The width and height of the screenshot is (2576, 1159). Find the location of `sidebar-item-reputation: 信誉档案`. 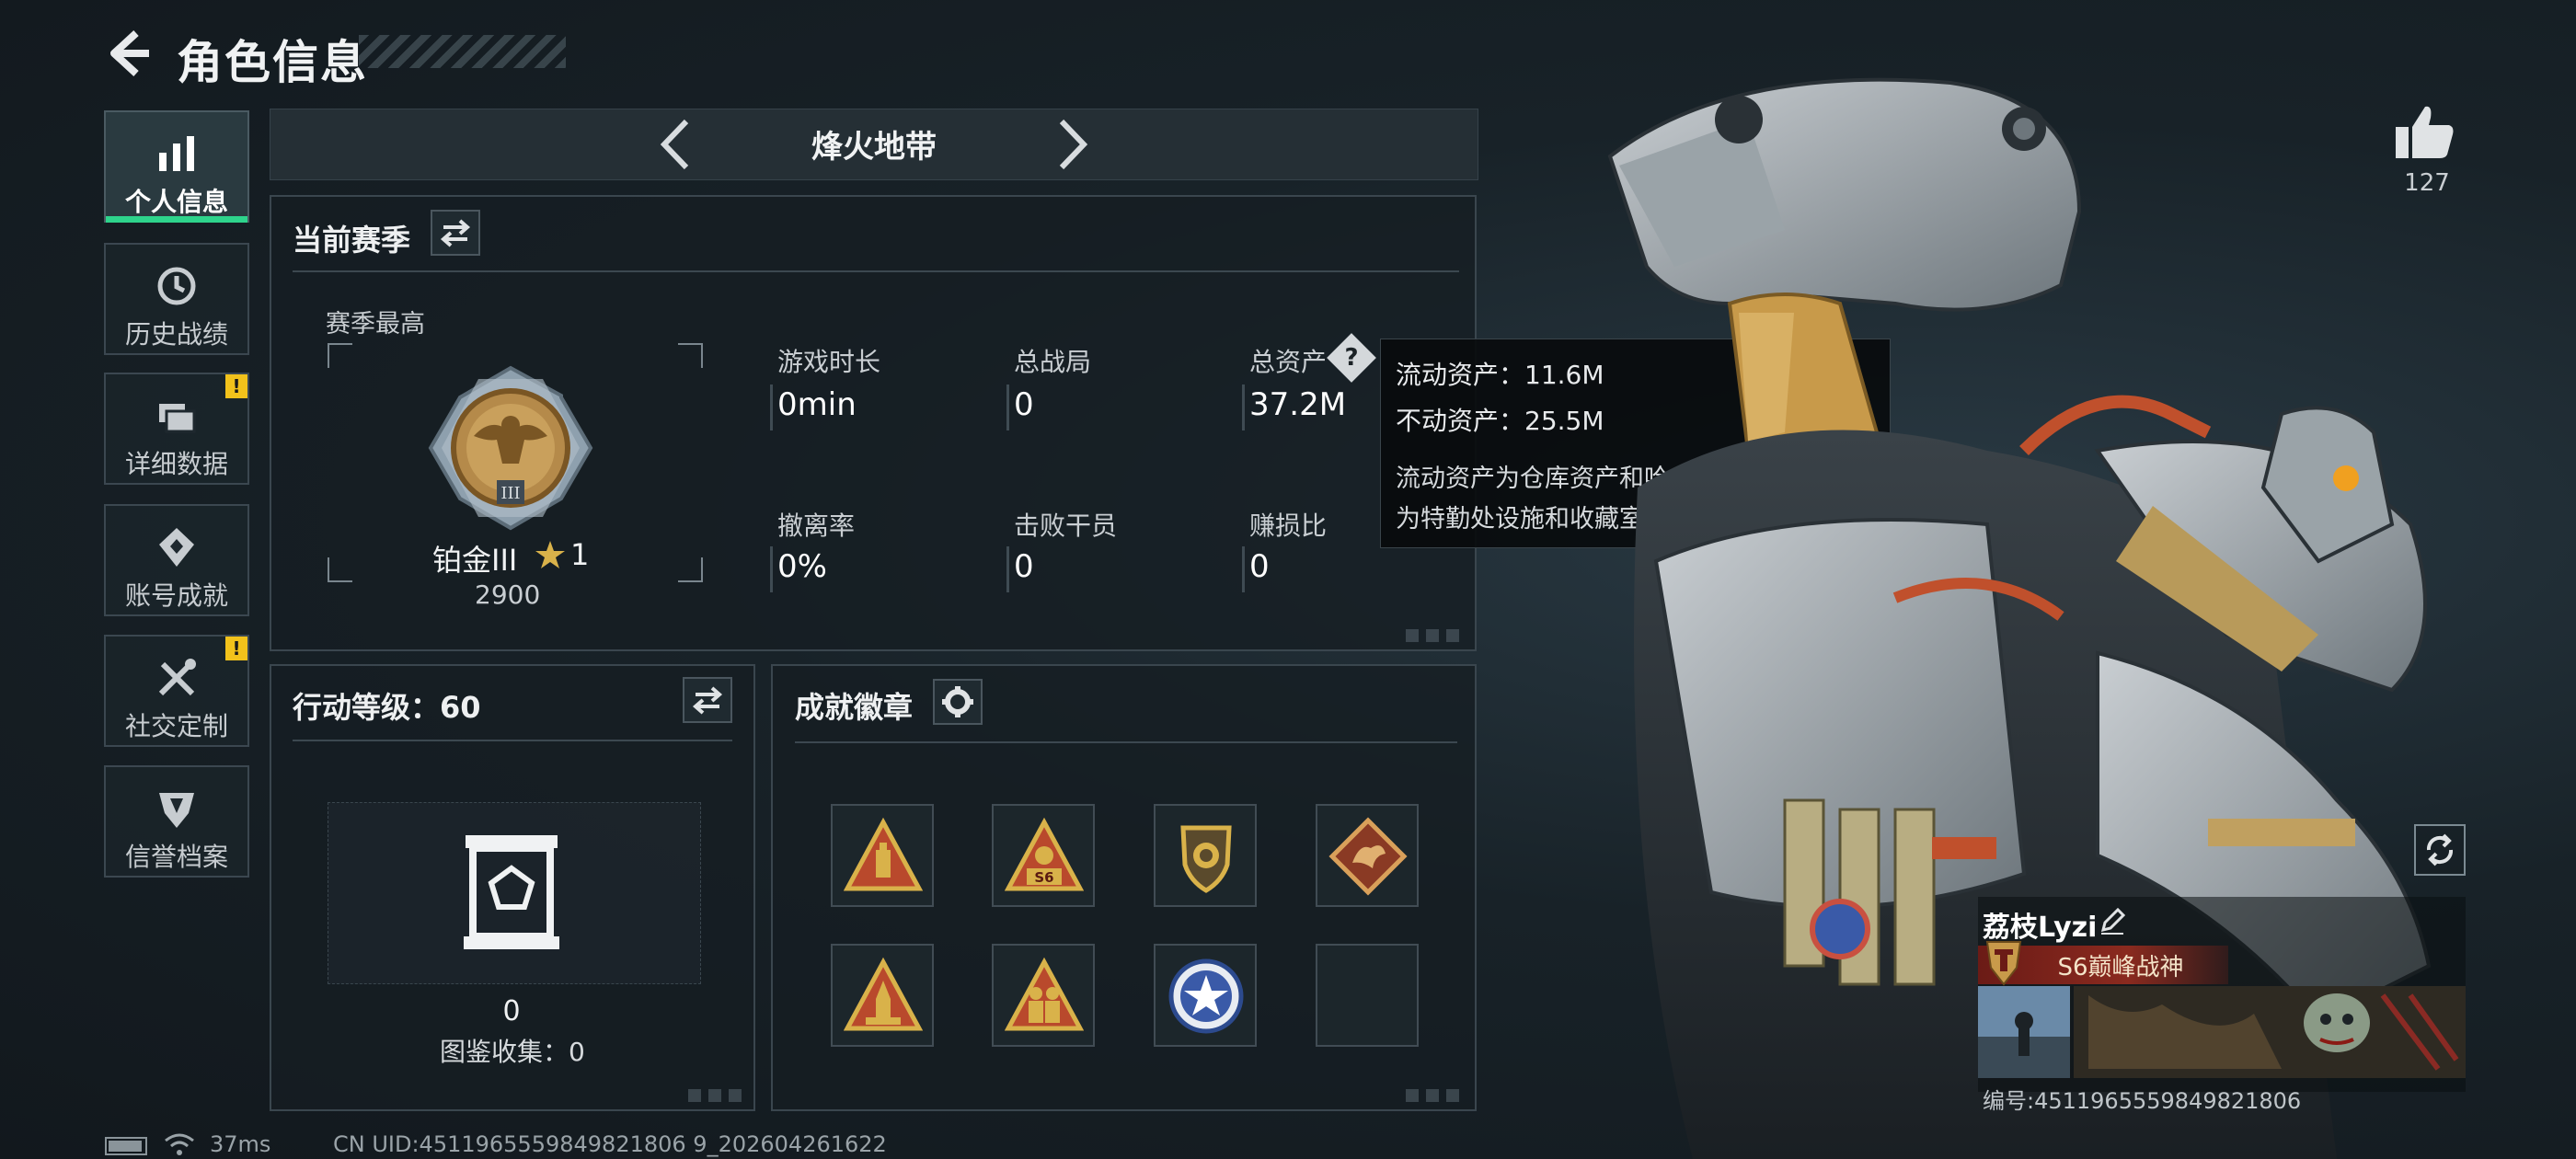

sidebar-item-reputation: 信誉档案 is located at coordinates (176, 821).